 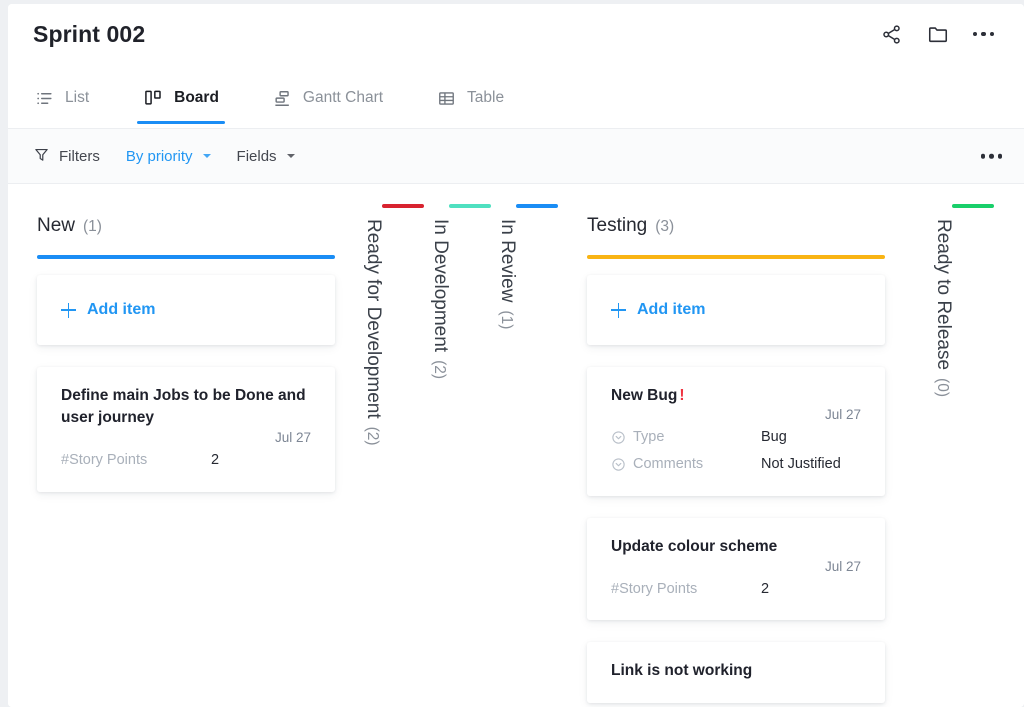 I want to click on fields-label: Fields, so click(x=256, y=156).